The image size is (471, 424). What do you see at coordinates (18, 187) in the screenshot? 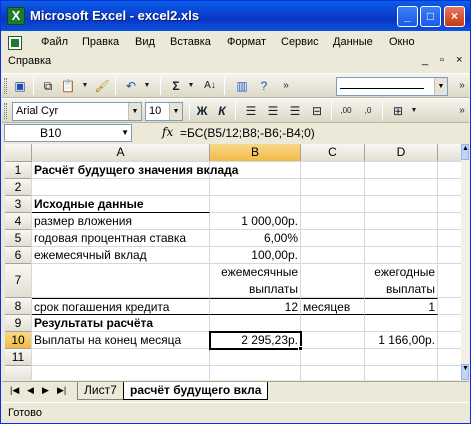
I see `row-header: 2` at bounding box center [18, 187].